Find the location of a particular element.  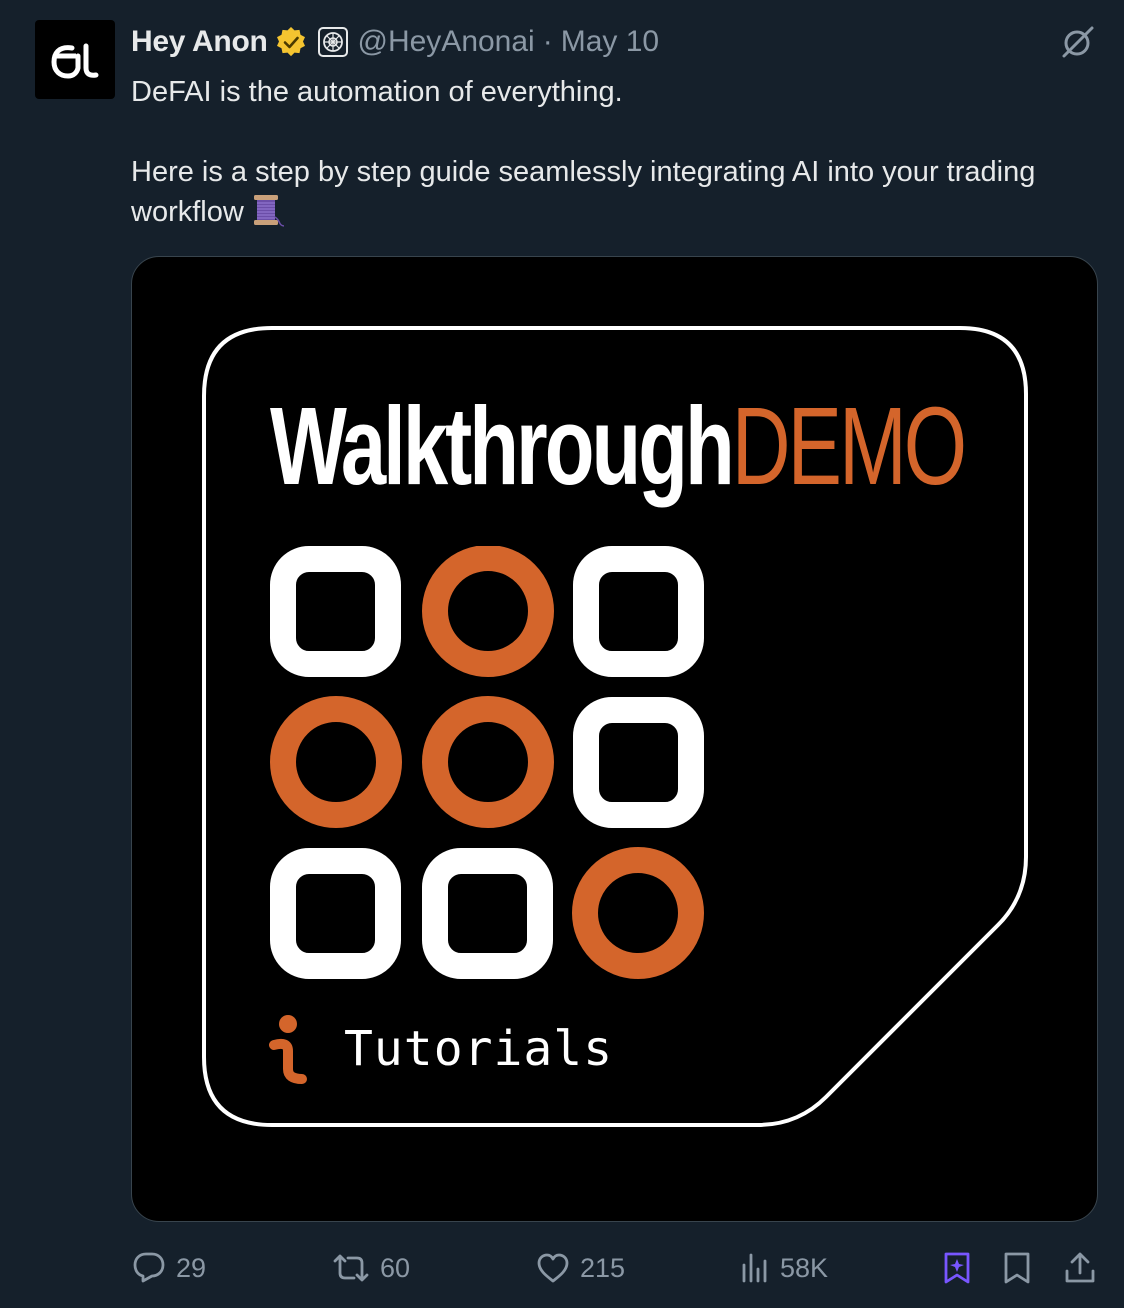

share-button is located at coordinates (1080, 1268).